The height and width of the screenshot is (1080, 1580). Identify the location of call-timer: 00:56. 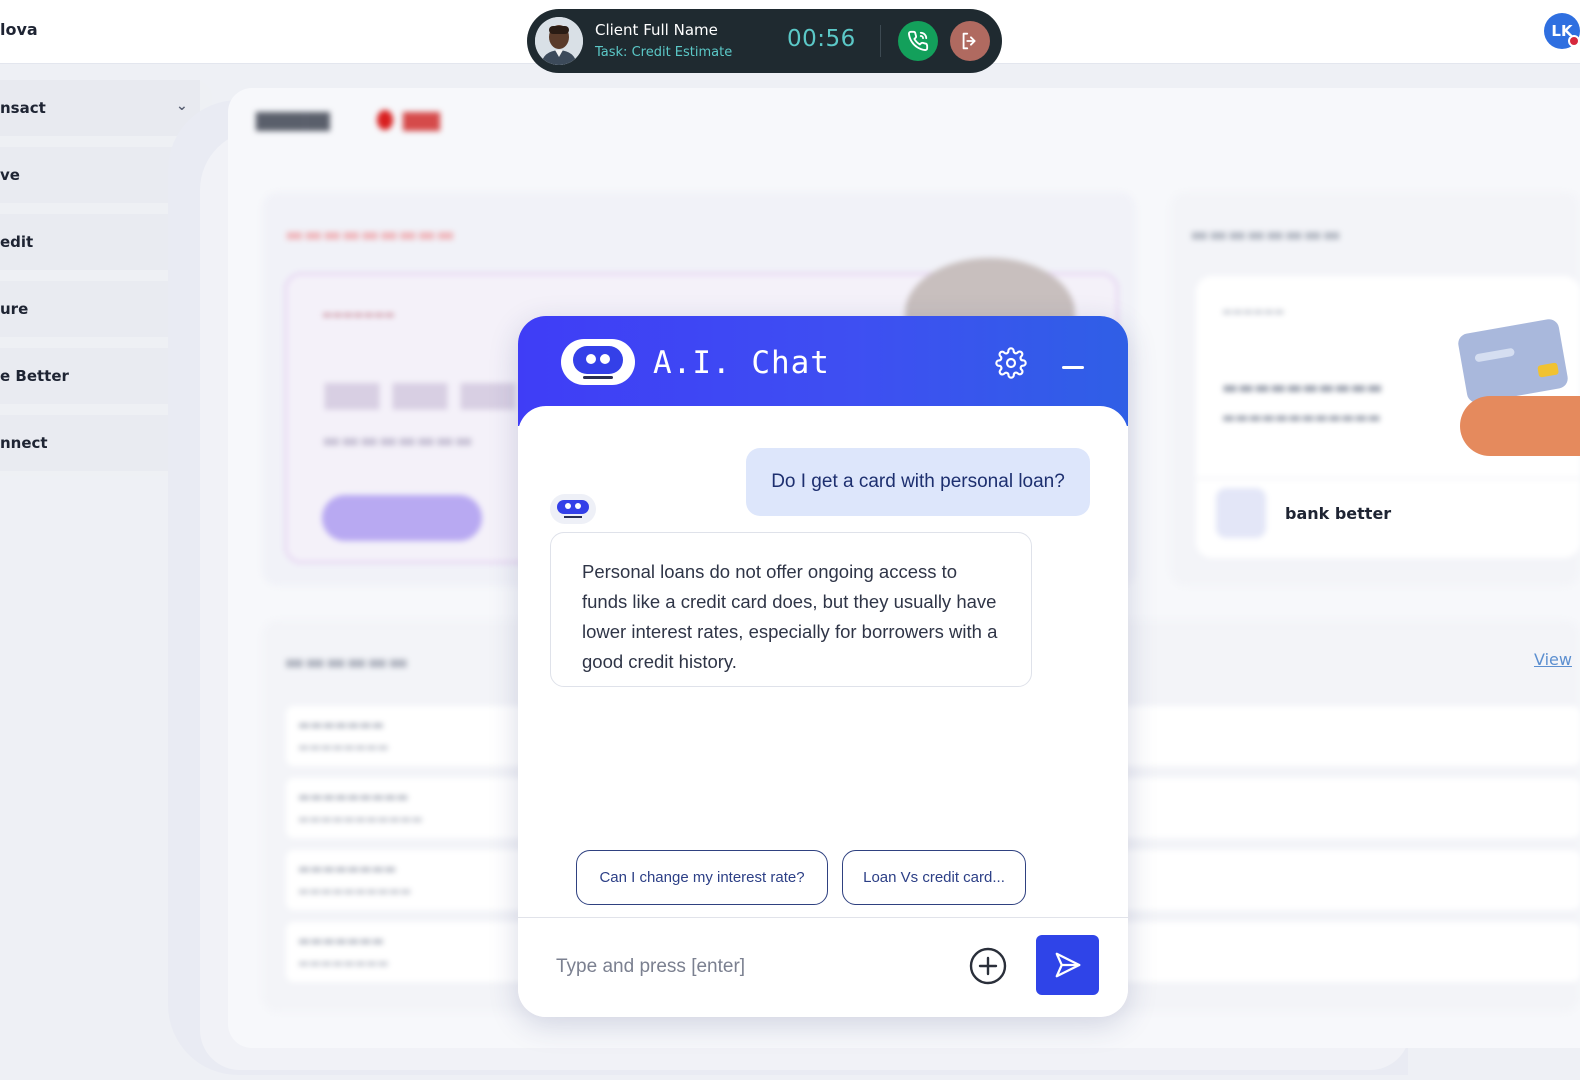
(821, 39).